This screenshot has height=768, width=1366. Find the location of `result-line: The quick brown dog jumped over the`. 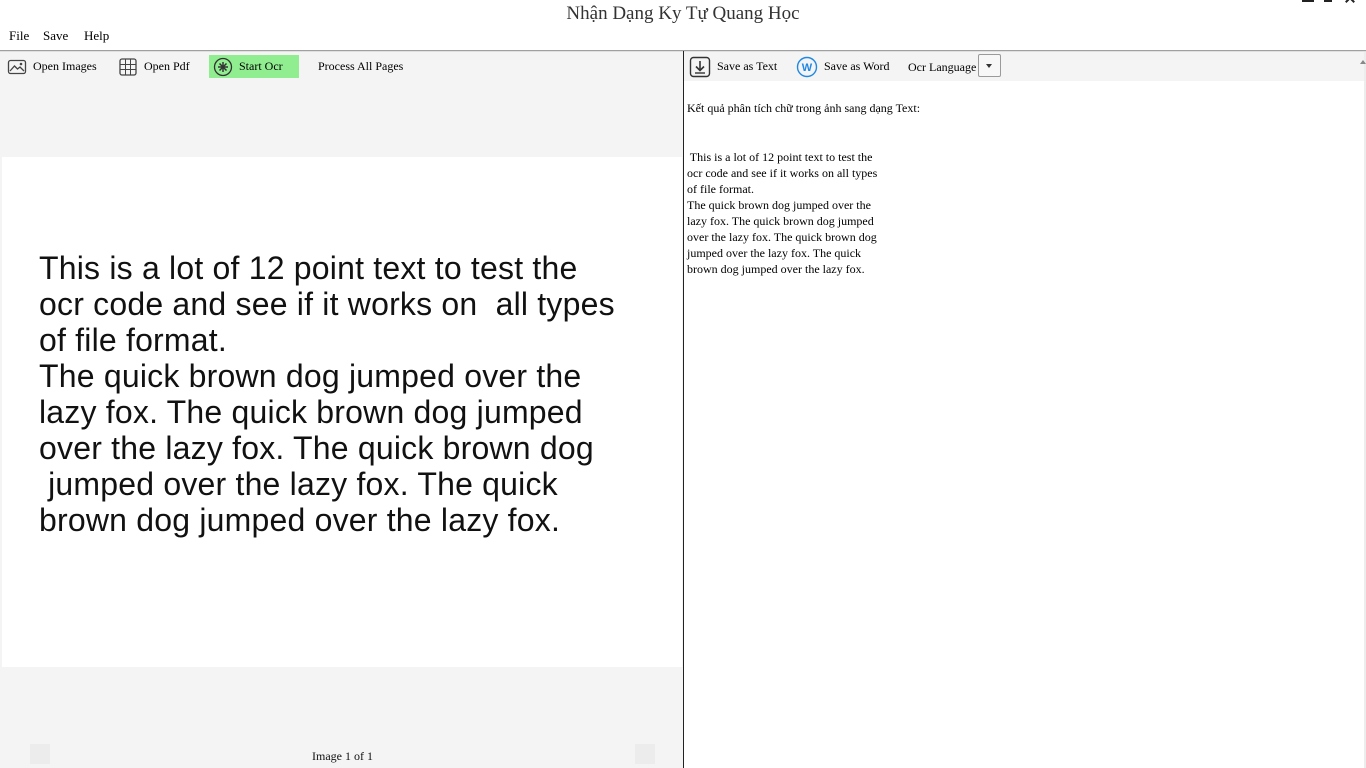

result-line: The quick brown dog jumped over the is located at coordinates (779, 205).